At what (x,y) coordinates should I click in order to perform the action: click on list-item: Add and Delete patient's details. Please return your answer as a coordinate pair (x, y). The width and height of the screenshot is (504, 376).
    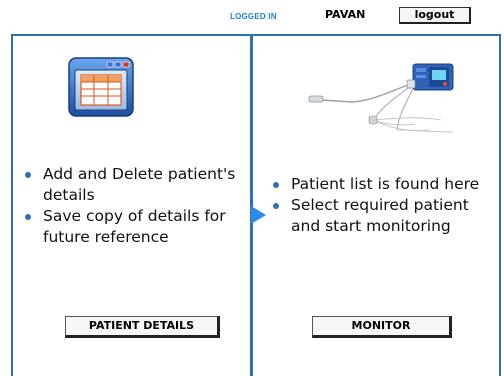
    Looking at the image, I should click on (132, 185).